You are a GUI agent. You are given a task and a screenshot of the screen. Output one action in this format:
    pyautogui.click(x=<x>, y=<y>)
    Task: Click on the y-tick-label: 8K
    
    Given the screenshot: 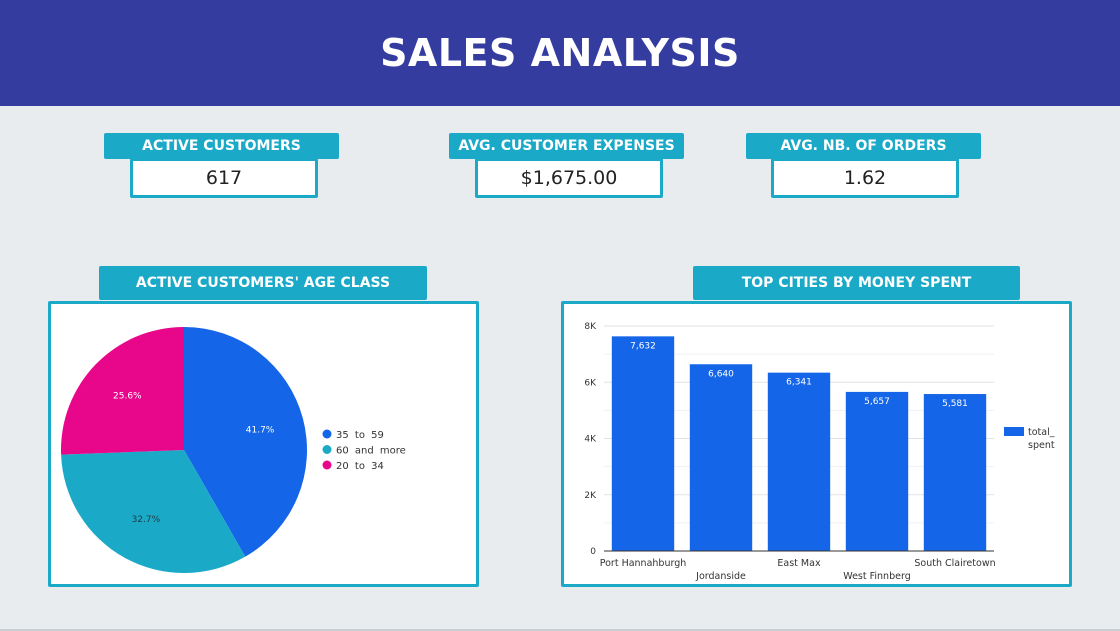 What is the action you would take?
    pyautogui.click(x=590, y=327)
    